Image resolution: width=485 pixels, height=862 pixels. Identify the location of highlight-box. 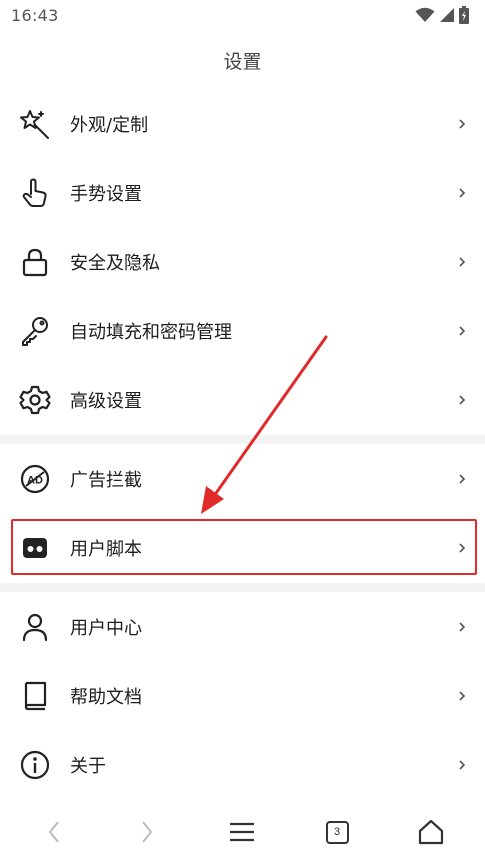
(244, 547).